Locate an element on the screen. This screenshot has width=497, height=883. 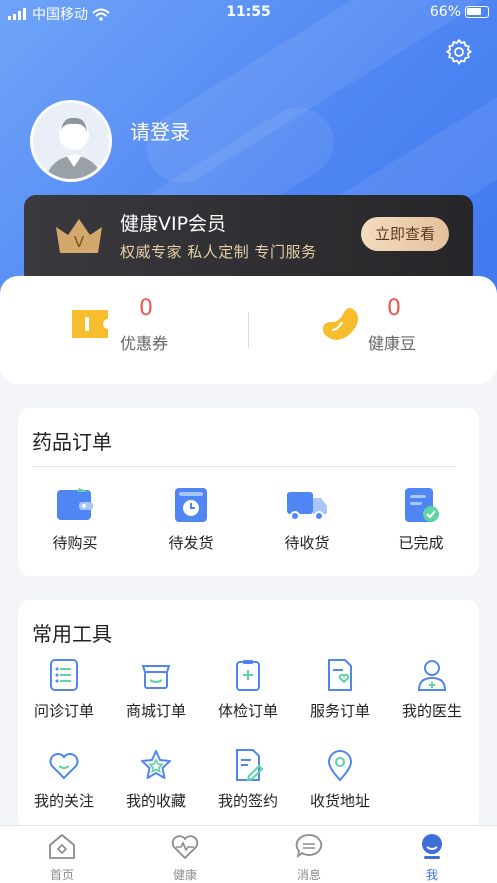
orders-divider is located at coordinates (243, 466).